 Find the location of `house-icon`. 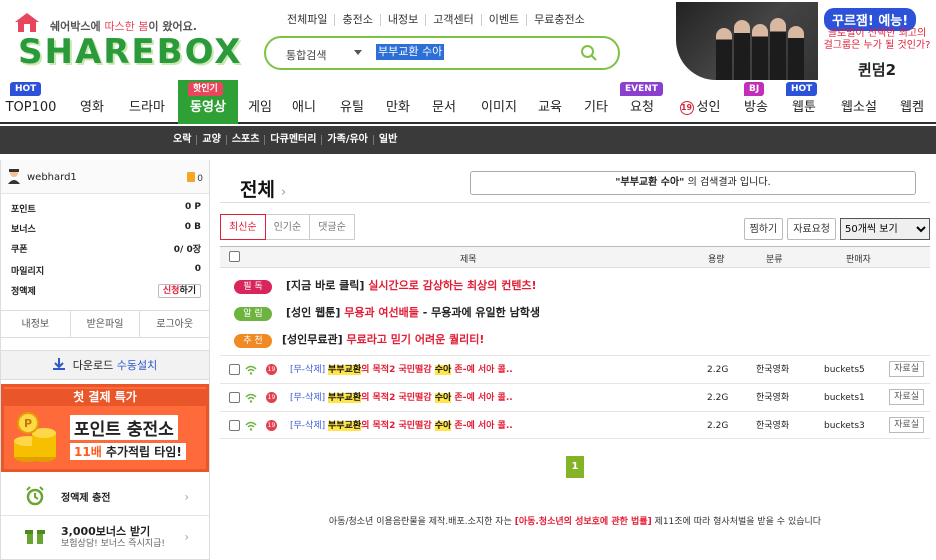

house-icon is located at coordinates (27, 22).